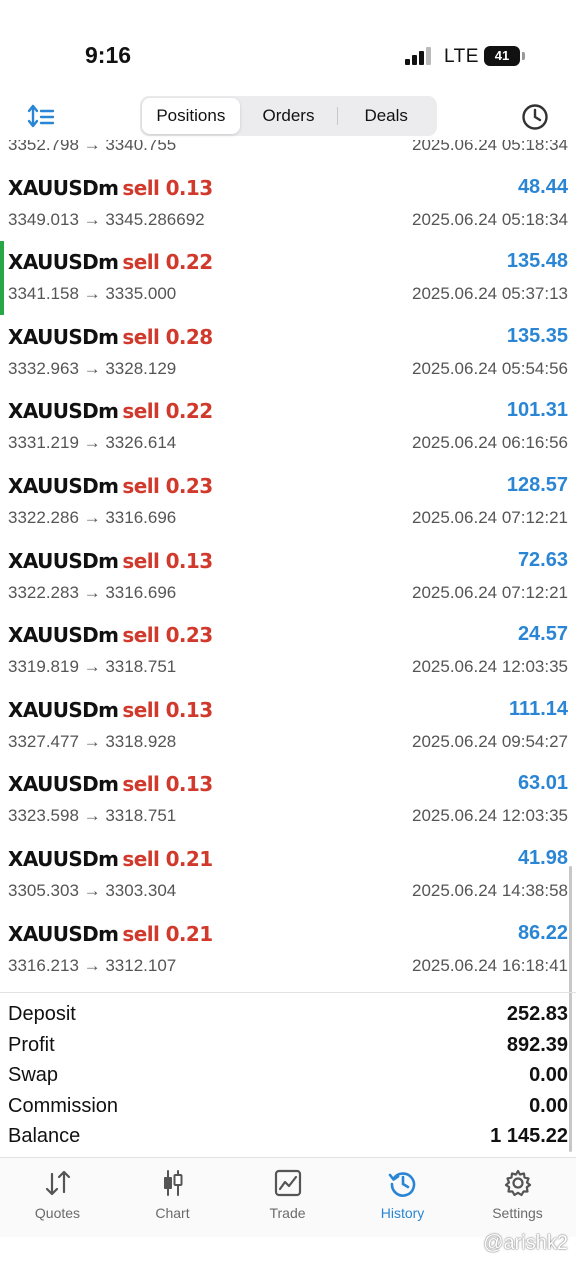  Describe the element at coordinates (57, 1213) in the screenshot. I see `tab-quotes-label: Quotes` at that location.